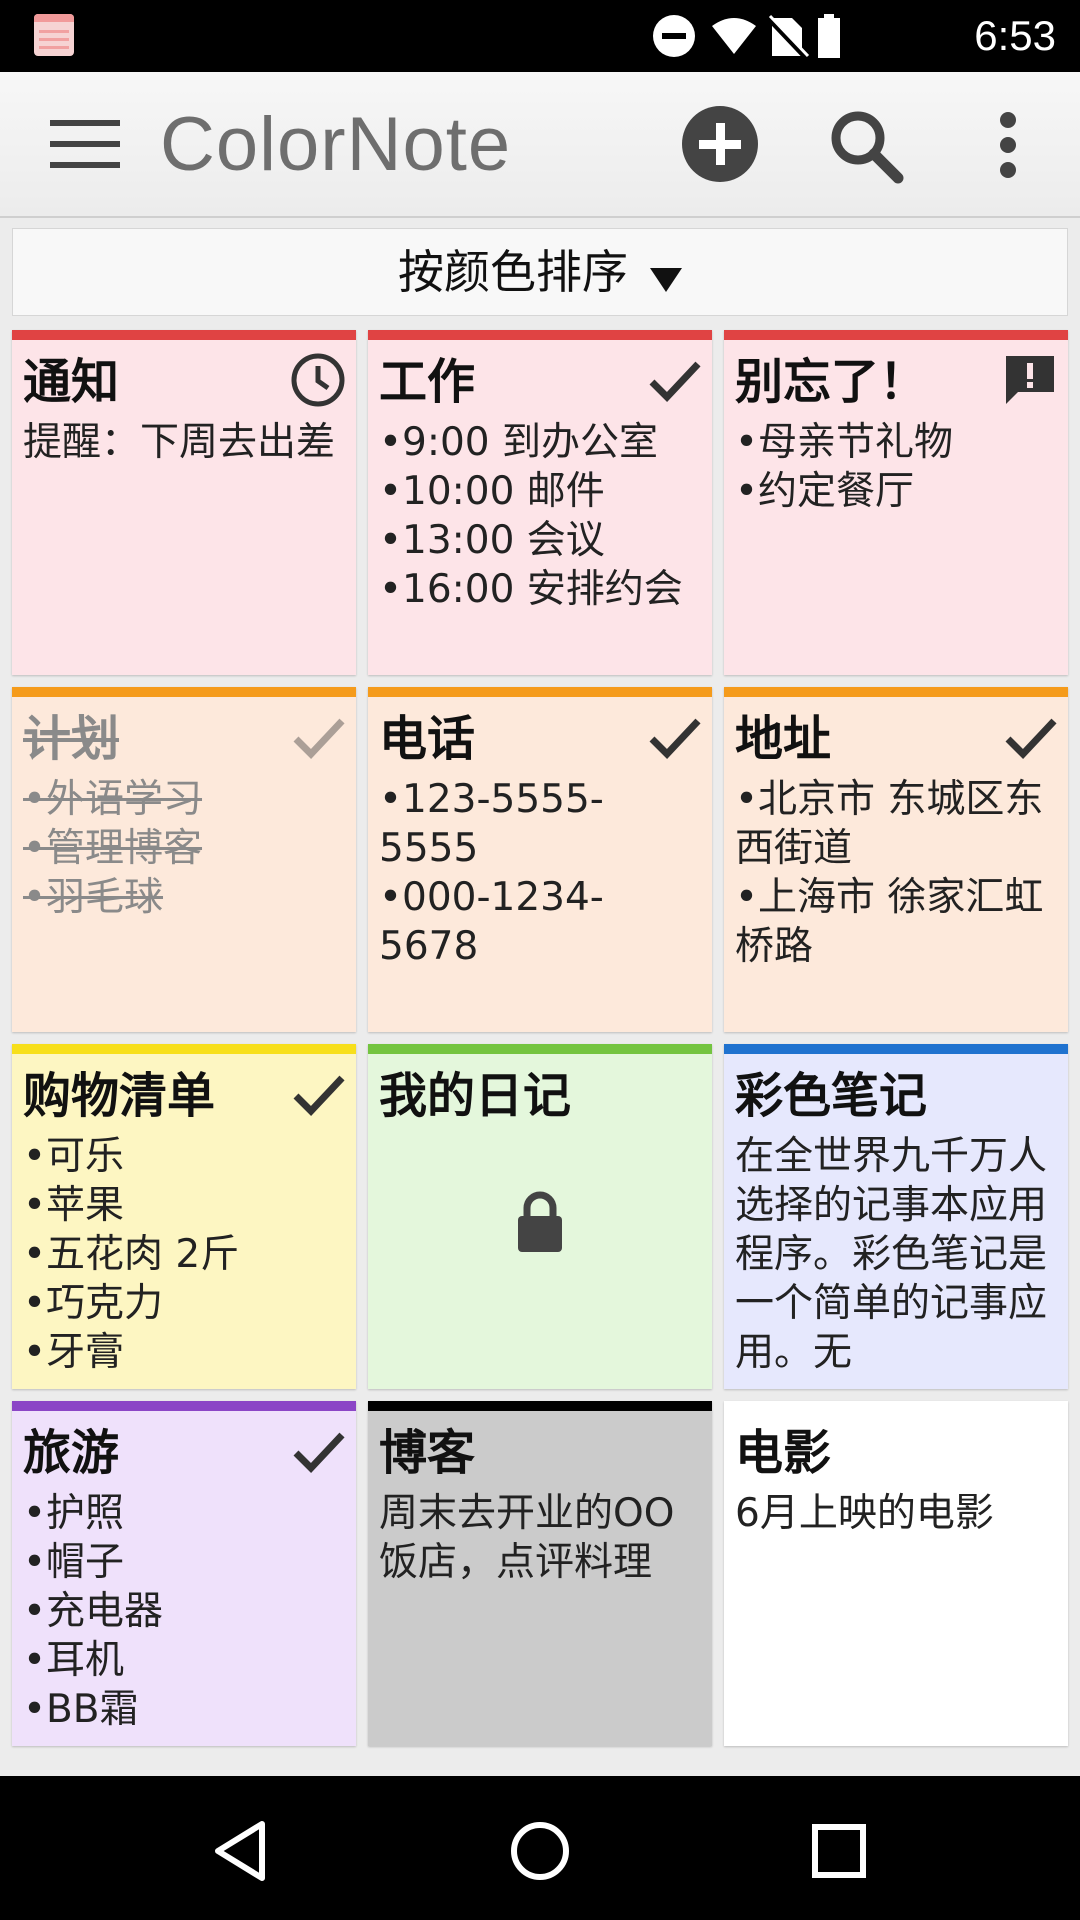 This screenshot has width=1080, height=1920. What do you see at coordinates (895, 467) in the screenshot?
I see `note-body: •母亲节礼物 •约定餐厅` at bounding box center [895, 467].